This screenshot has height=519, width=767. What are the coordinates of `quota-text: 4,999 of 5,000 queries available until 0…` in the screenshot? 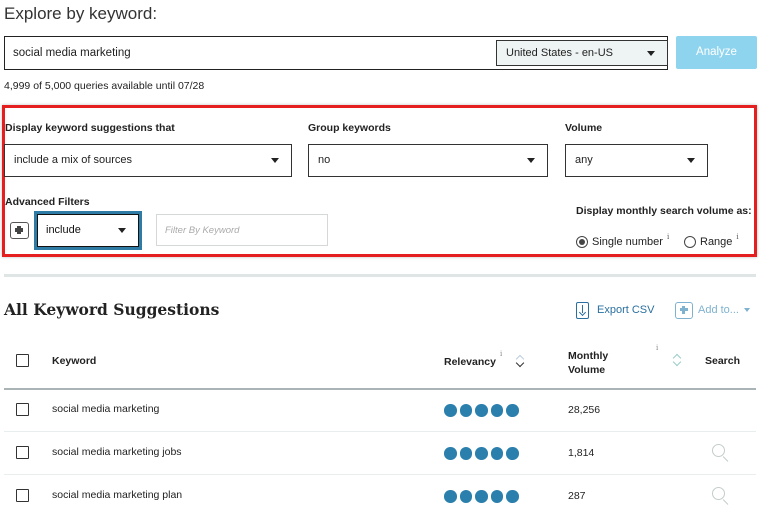 It's located at (104, 86).